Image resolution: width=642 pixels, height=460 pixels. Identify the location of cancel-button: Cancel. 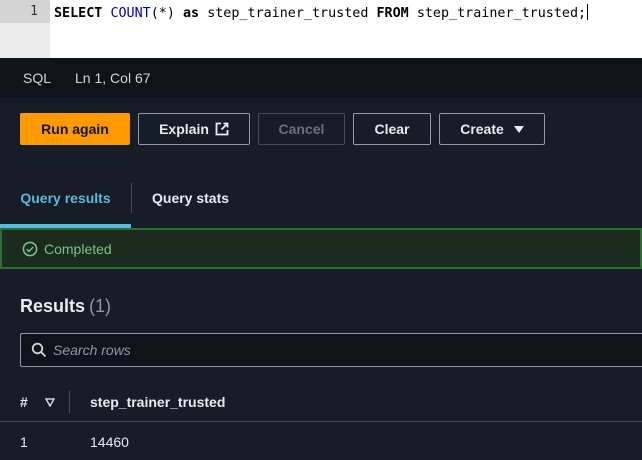
(301, 129).